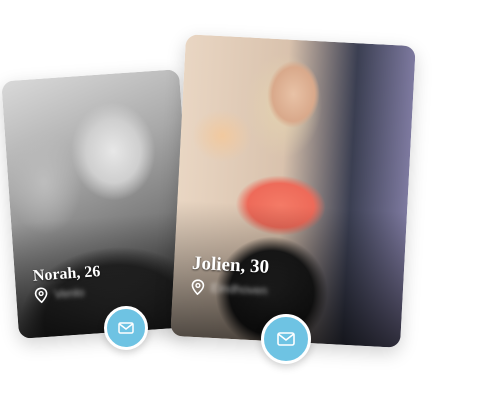  I want to click on message-button-norah, so click(126, 328).